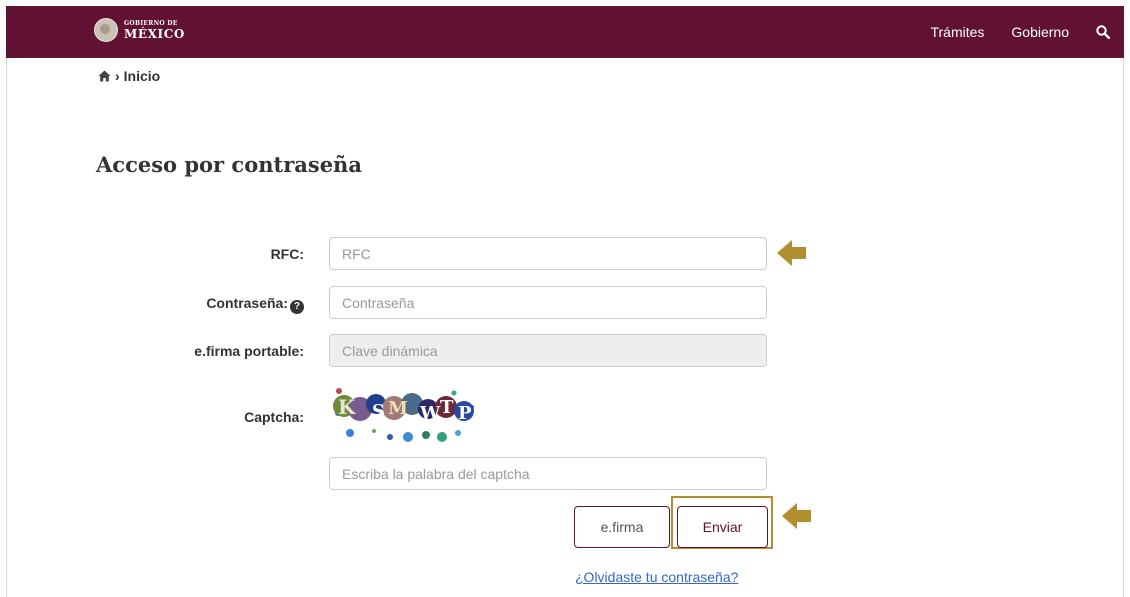  Describe the element at coordinates (151, 23) in the screenshot. I see `logo-line-1: GOBIERNO DE` at that location.